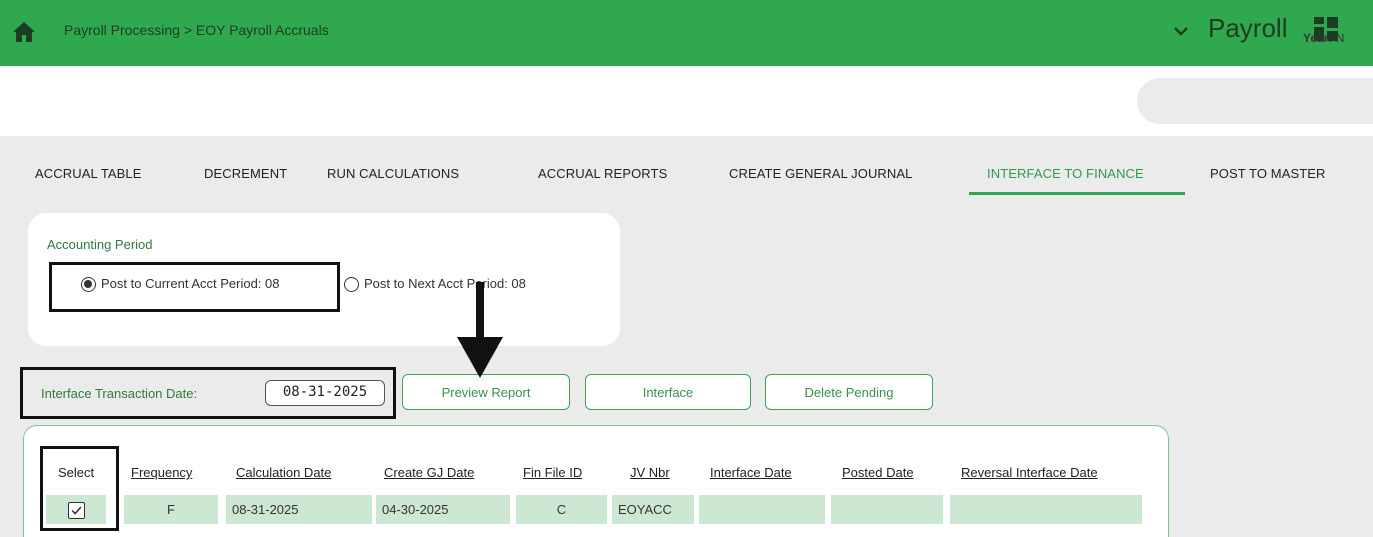  What do you see at coordinates (194, 287) in the screenshot?
I see `highlight-box-current-period` at bounding box center [194, 287].